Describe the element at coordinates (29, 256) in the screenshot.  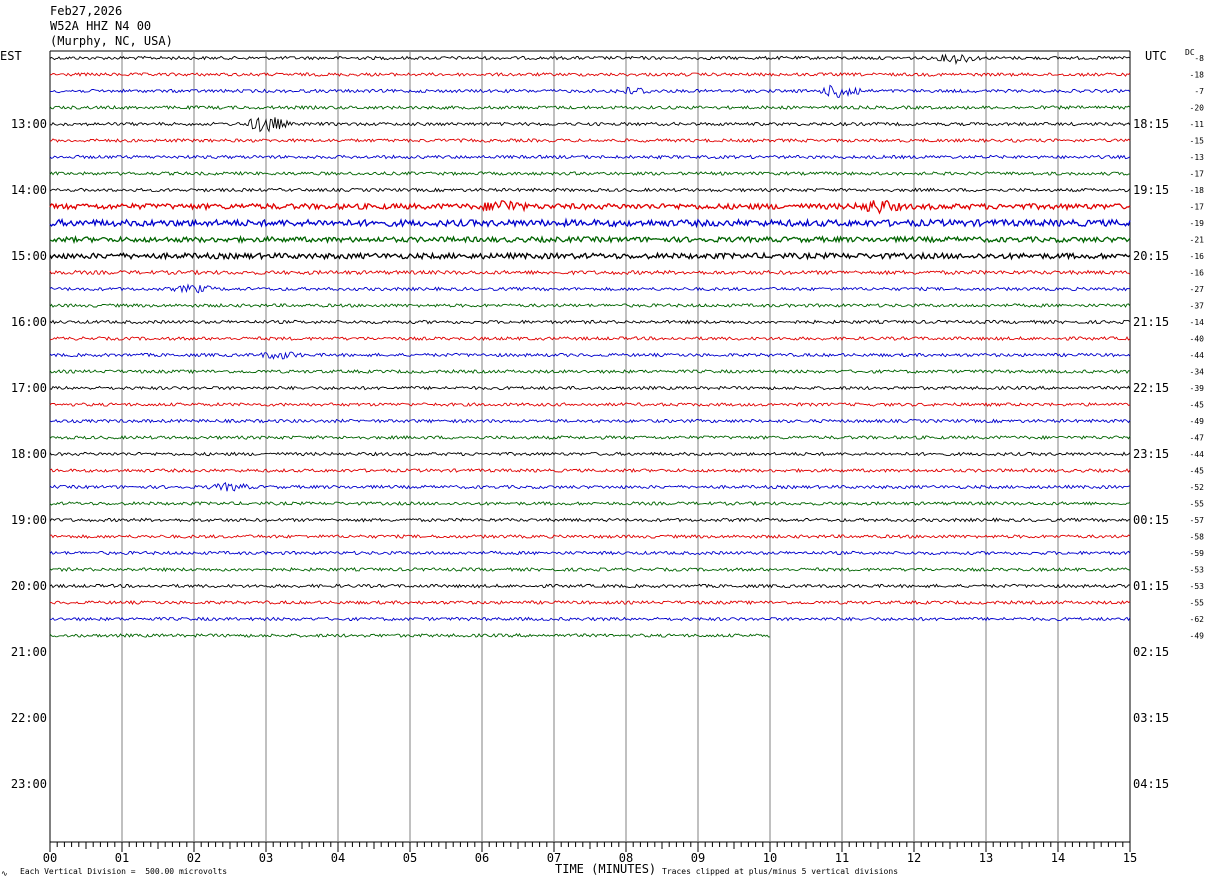
I see `left-hour-label: 15:00` at that location.